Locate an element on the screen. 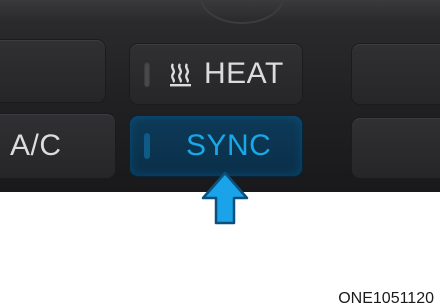  button-bottom-right is located at coordinates (396, 148).